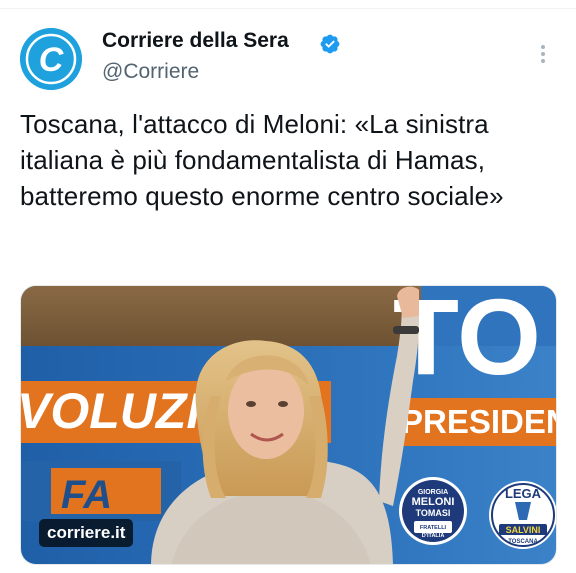  I want to click on logo-left-line3: TOMASI, so click(433, 513).